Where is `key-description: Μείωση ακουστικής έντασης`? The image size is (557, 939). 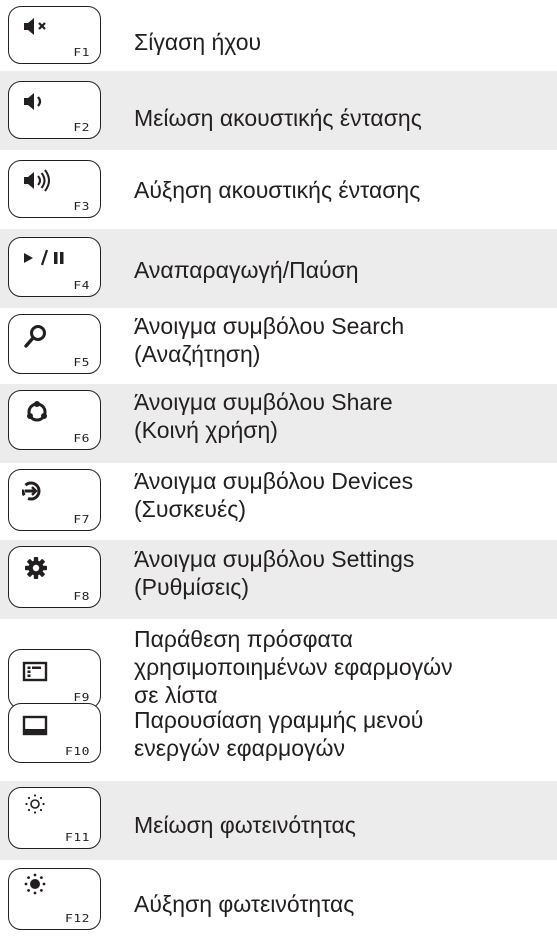
key-description: Μείωση ακουστικής έντασης is located at coordinates (278, 118).